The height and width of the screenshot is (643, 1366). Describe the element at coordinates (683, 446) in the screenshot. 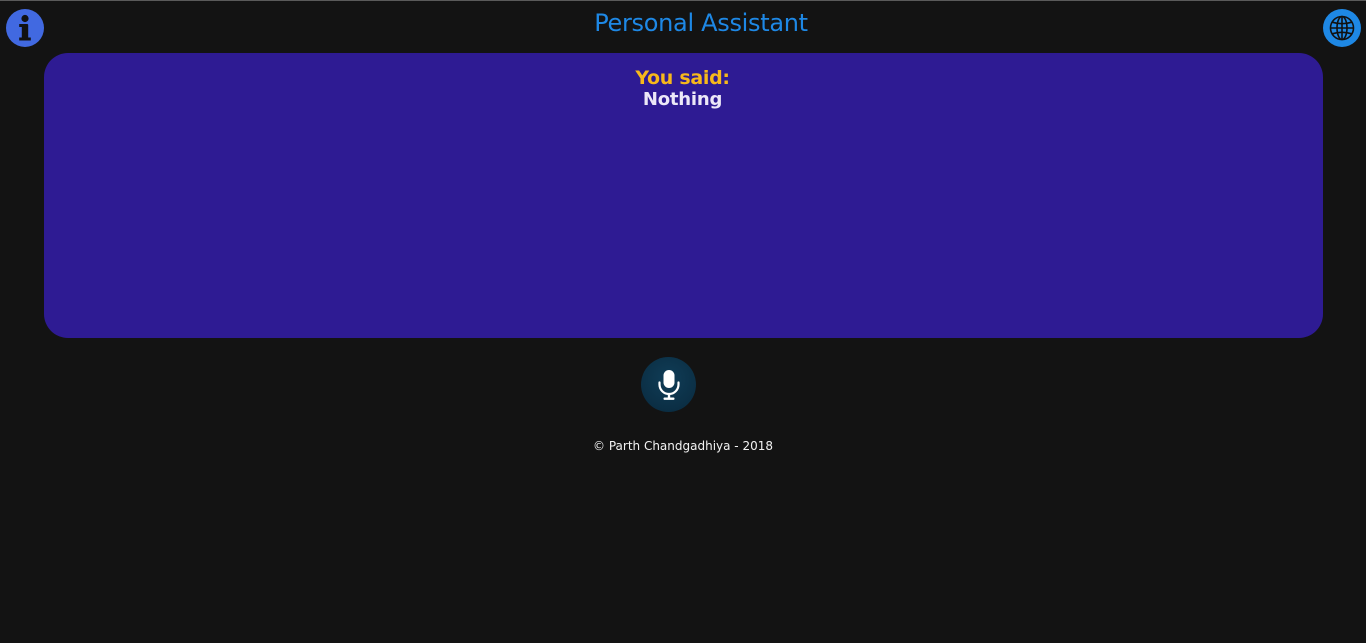

I see `footer-copyright: © Parth Chandgadhiya - 2018` at that location.